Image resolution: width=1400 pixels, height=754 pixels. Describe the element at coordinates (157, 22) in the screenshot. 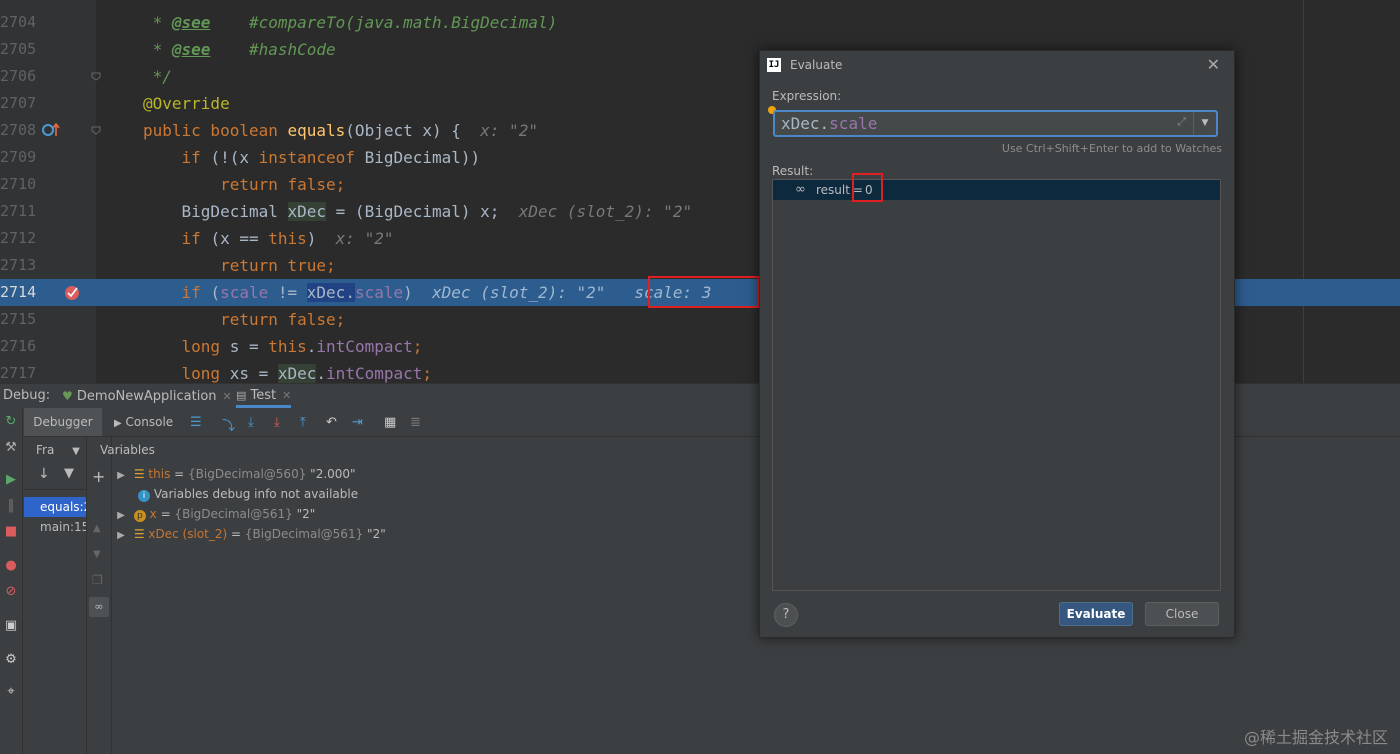

I see `code-token: *` at that location.